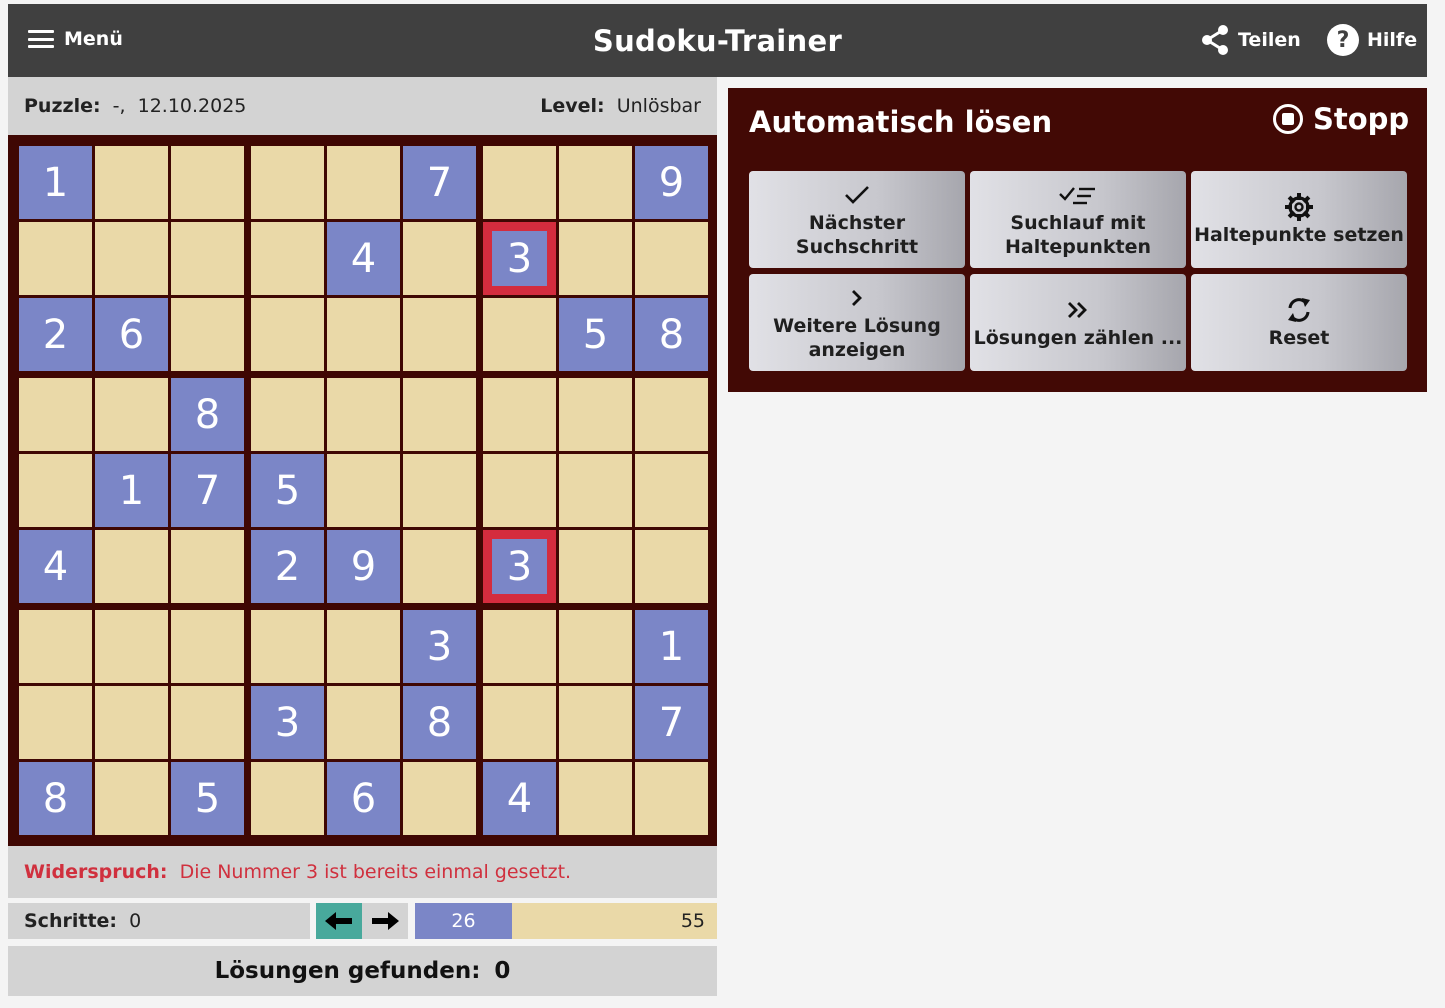 The height and width of the screenshot is (1008, 1445). What do you see at coordinates (385, 921) in the screenshot?
I see `step-forward-button` at bounding box center [385, 921].